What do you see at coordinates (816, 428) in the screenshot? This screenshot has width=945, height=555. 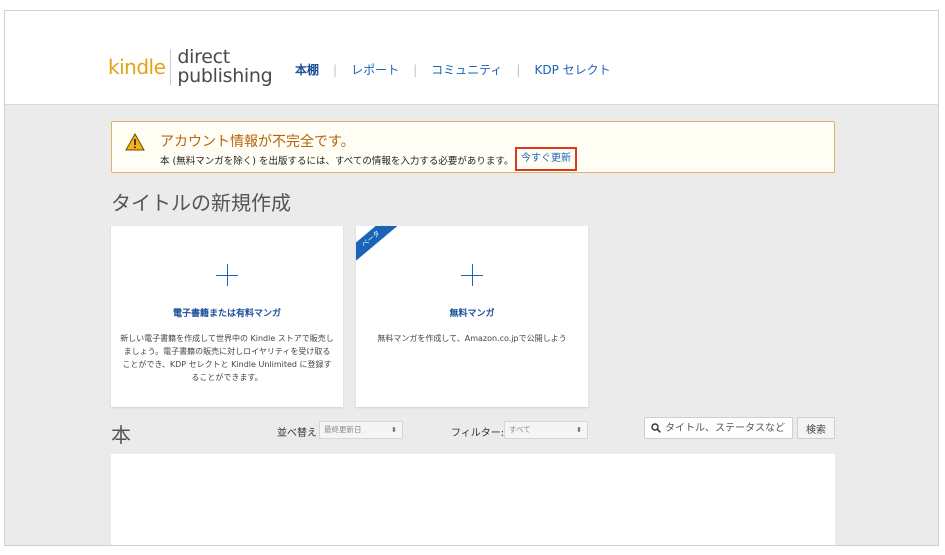 I see `search-button: 検索` at bounding box center [816, 428].